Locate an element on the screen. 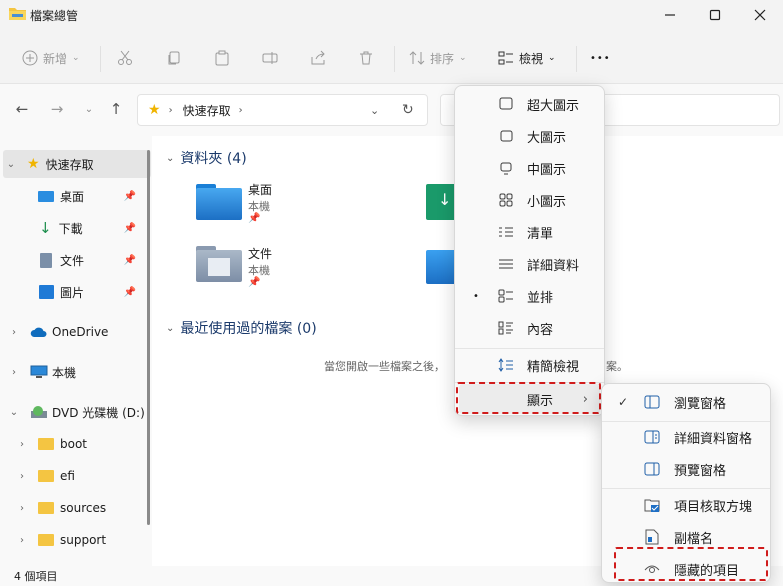 The height and width of the screenshot is (586, 783). sidebar-item-efi: › efi is located at coordinates (74, 476).